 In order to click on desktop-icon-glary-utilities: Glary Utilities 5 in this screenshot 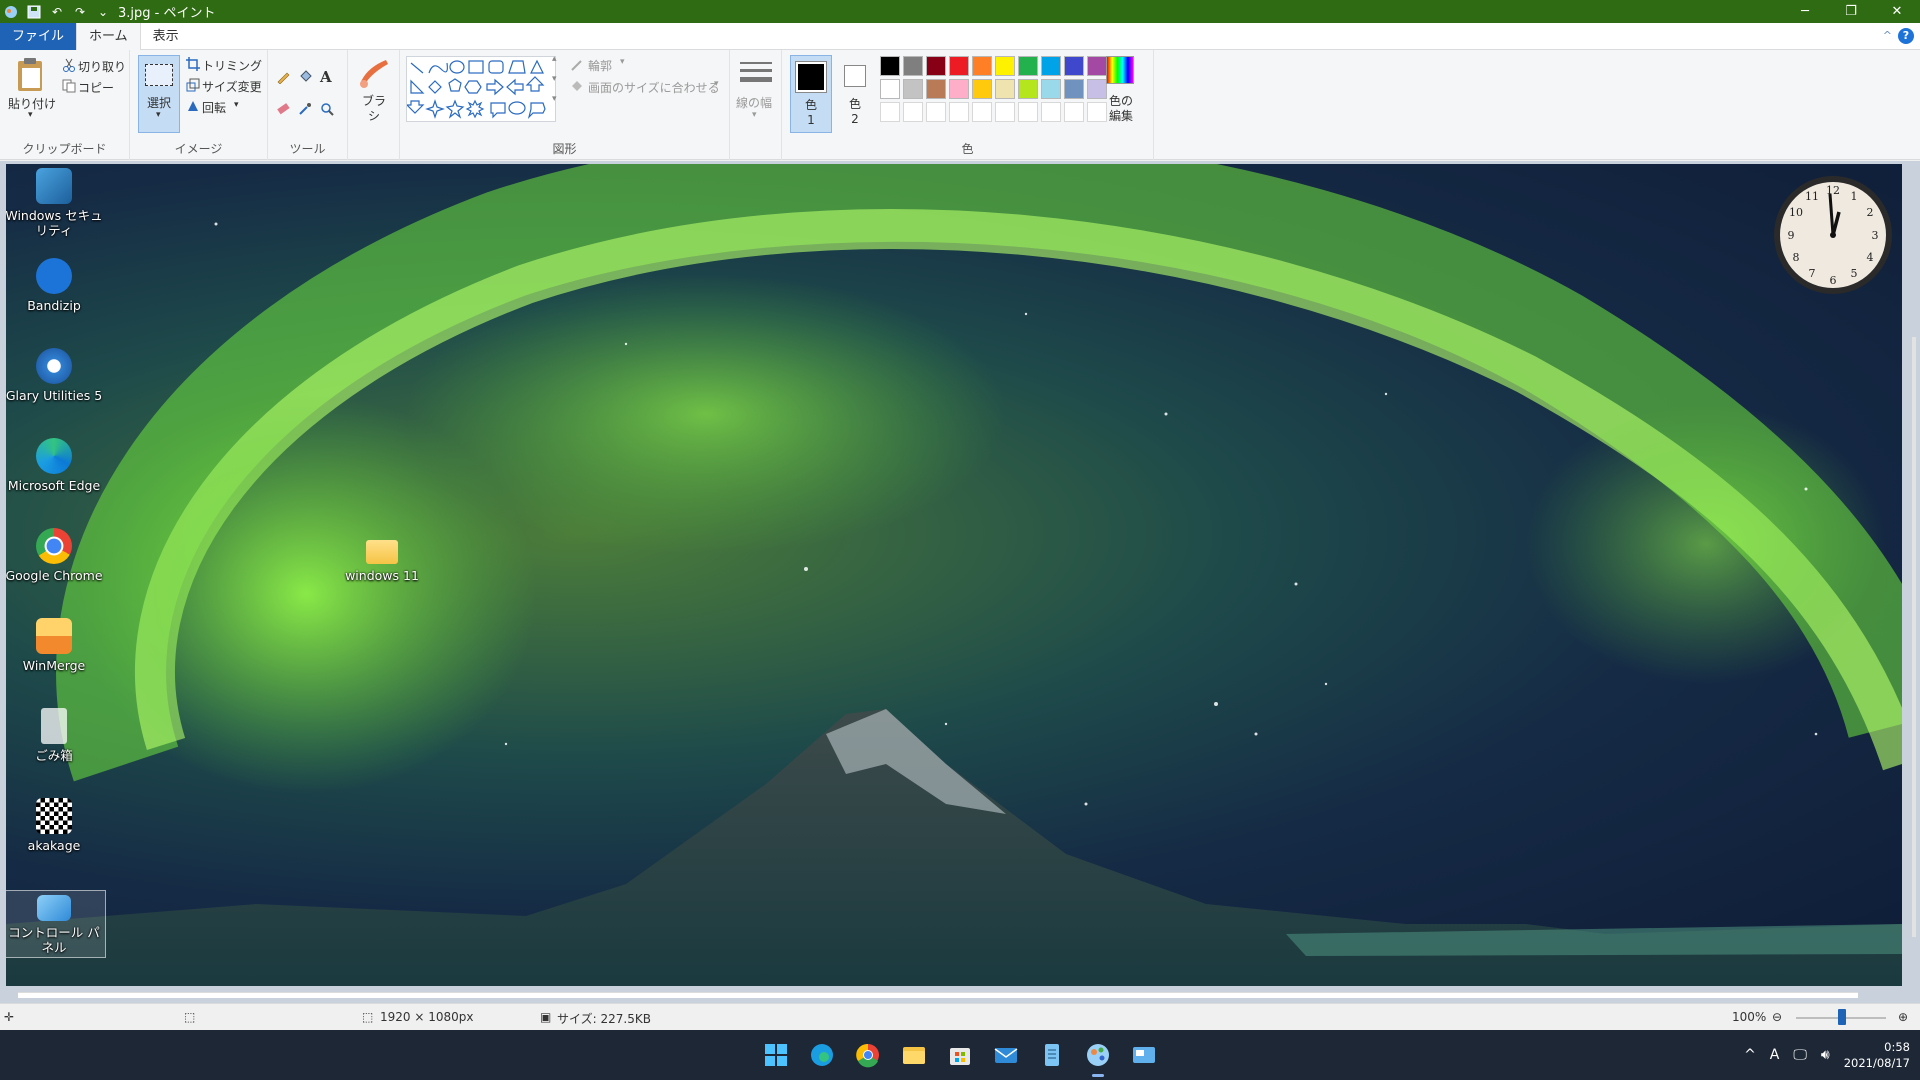, I will do `click(56, 375)`.